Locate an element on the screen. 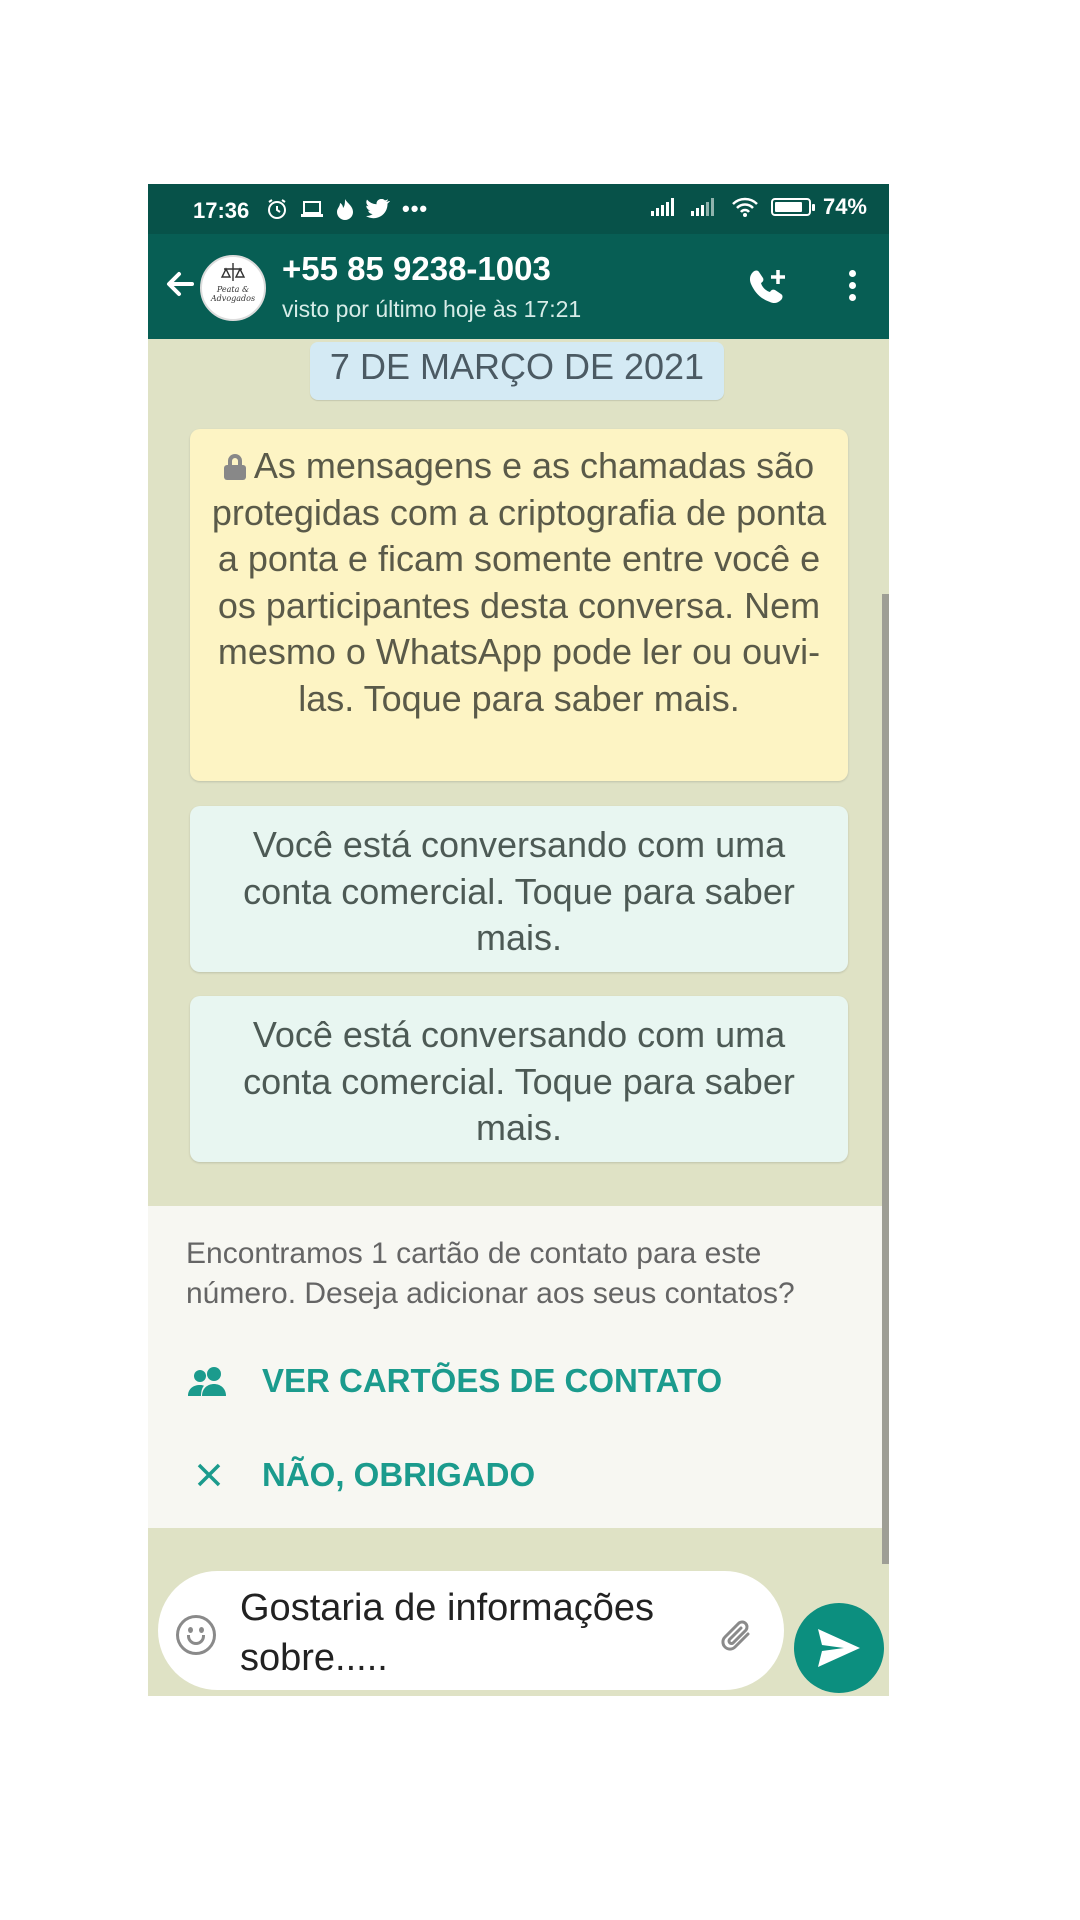 The width and height of the screenshot is (1080, 1920). status-notification-icons: ••• is located at coordinates (347, 209).